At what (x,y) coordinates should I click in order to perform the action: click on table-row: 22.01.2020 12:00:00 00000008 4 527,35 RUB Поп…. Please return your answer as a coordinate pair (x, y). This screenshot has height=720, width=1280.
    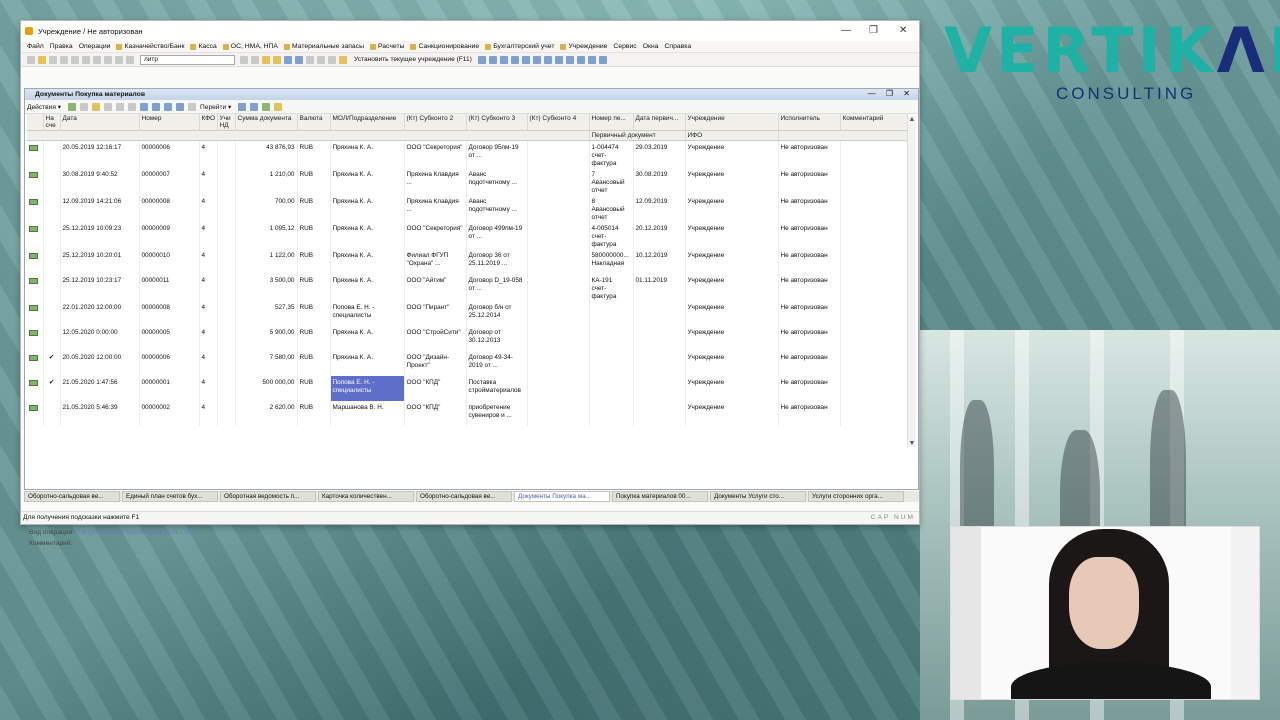
    Looking at the image, I should click on (467, 313).